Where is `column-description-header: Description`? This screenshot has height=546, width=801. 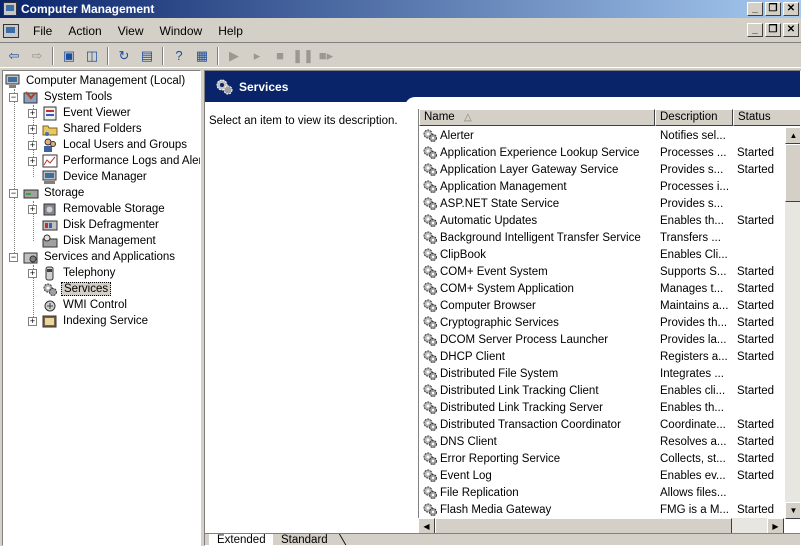 column-description-header: Description is located at coordinates (694, 117).